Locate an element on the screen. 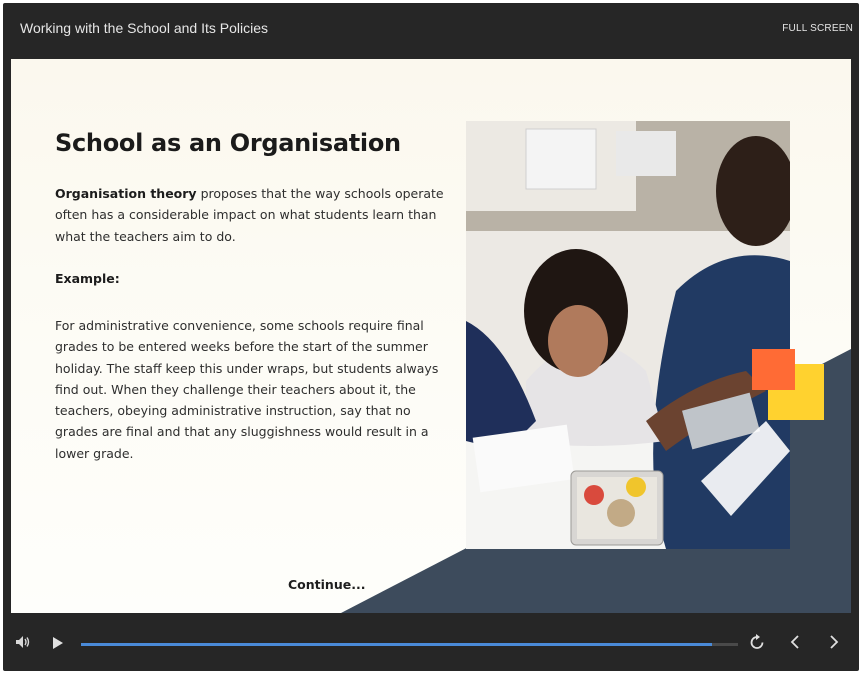 The width and height of the screenshot is (862, 675). progress-bar-fill is located at coordinates (396, 644).